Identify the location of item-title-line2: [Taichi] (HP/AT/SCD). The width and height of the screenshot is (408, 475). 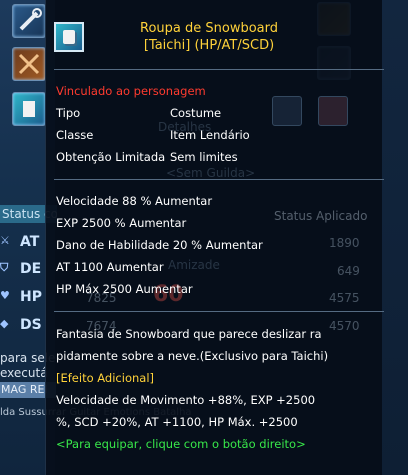
(209, 45).